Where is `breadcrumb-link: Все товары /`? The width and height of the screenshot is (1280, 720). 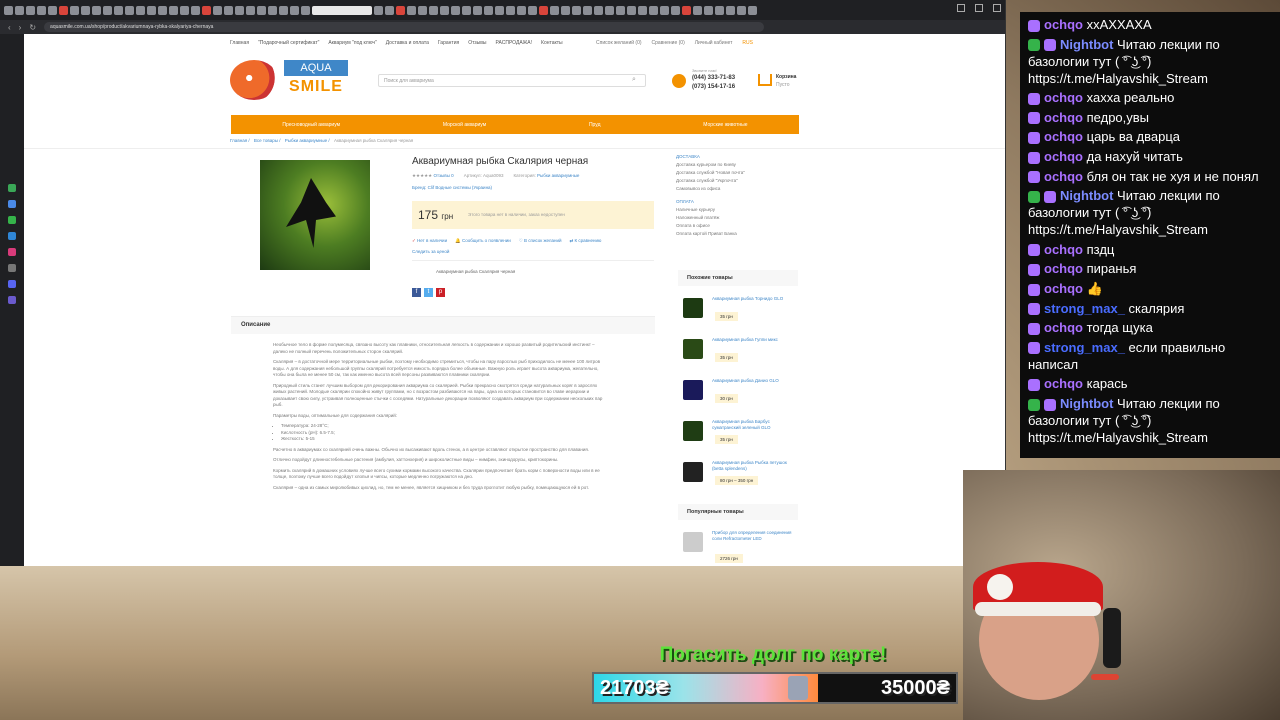 breadcrumb-link: Все товары / is located at coordinates (267, 140).